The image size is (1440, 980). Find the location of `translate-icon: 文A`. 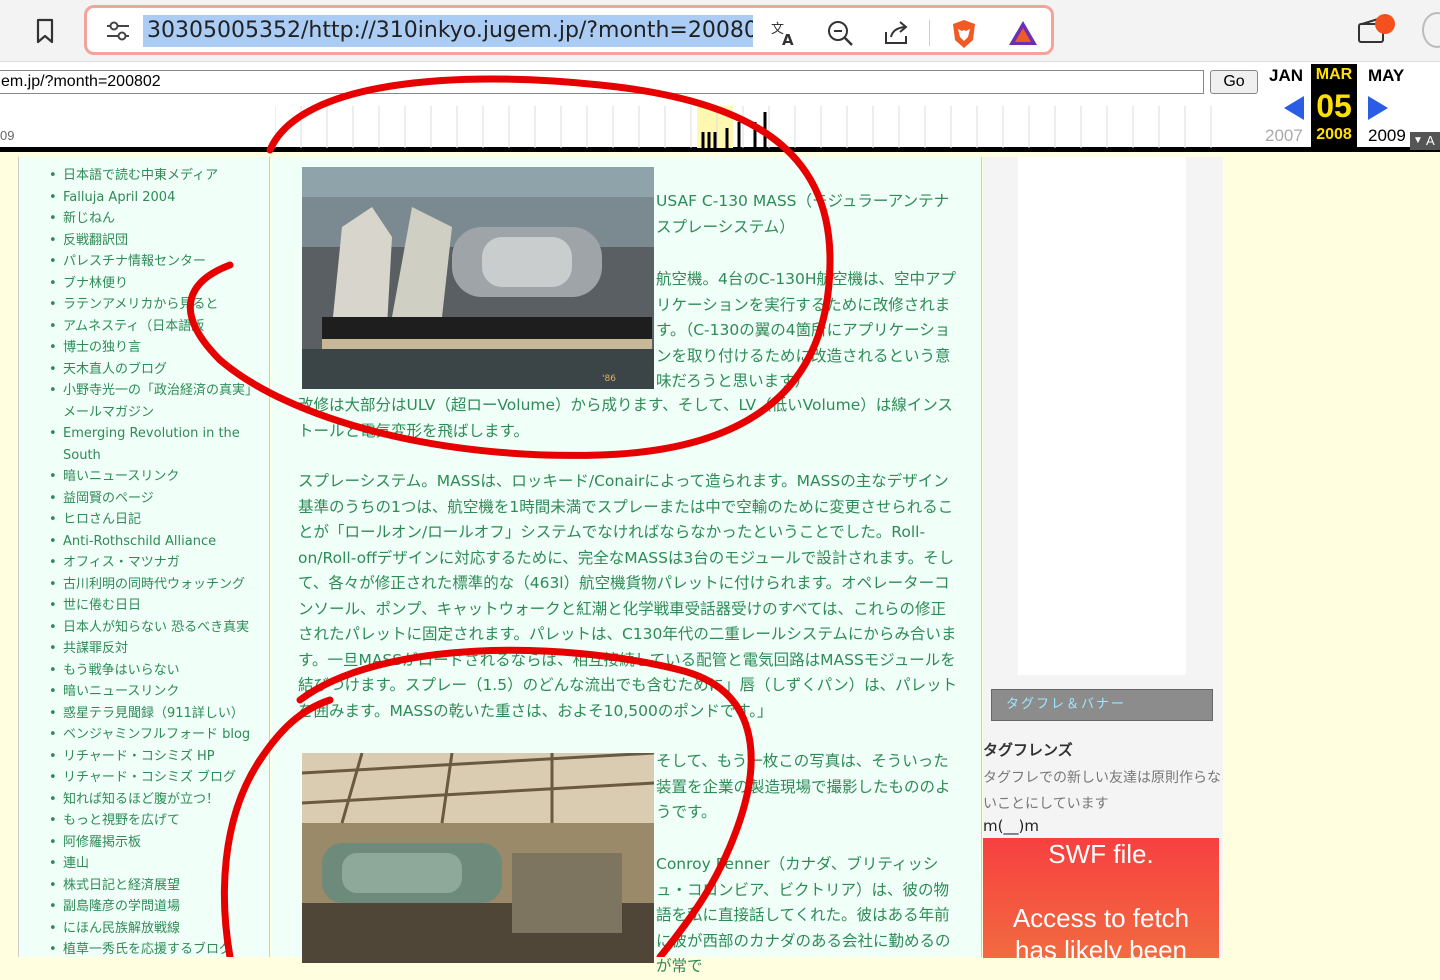

translate-icon: 文A is located at coordinates (784, 33).